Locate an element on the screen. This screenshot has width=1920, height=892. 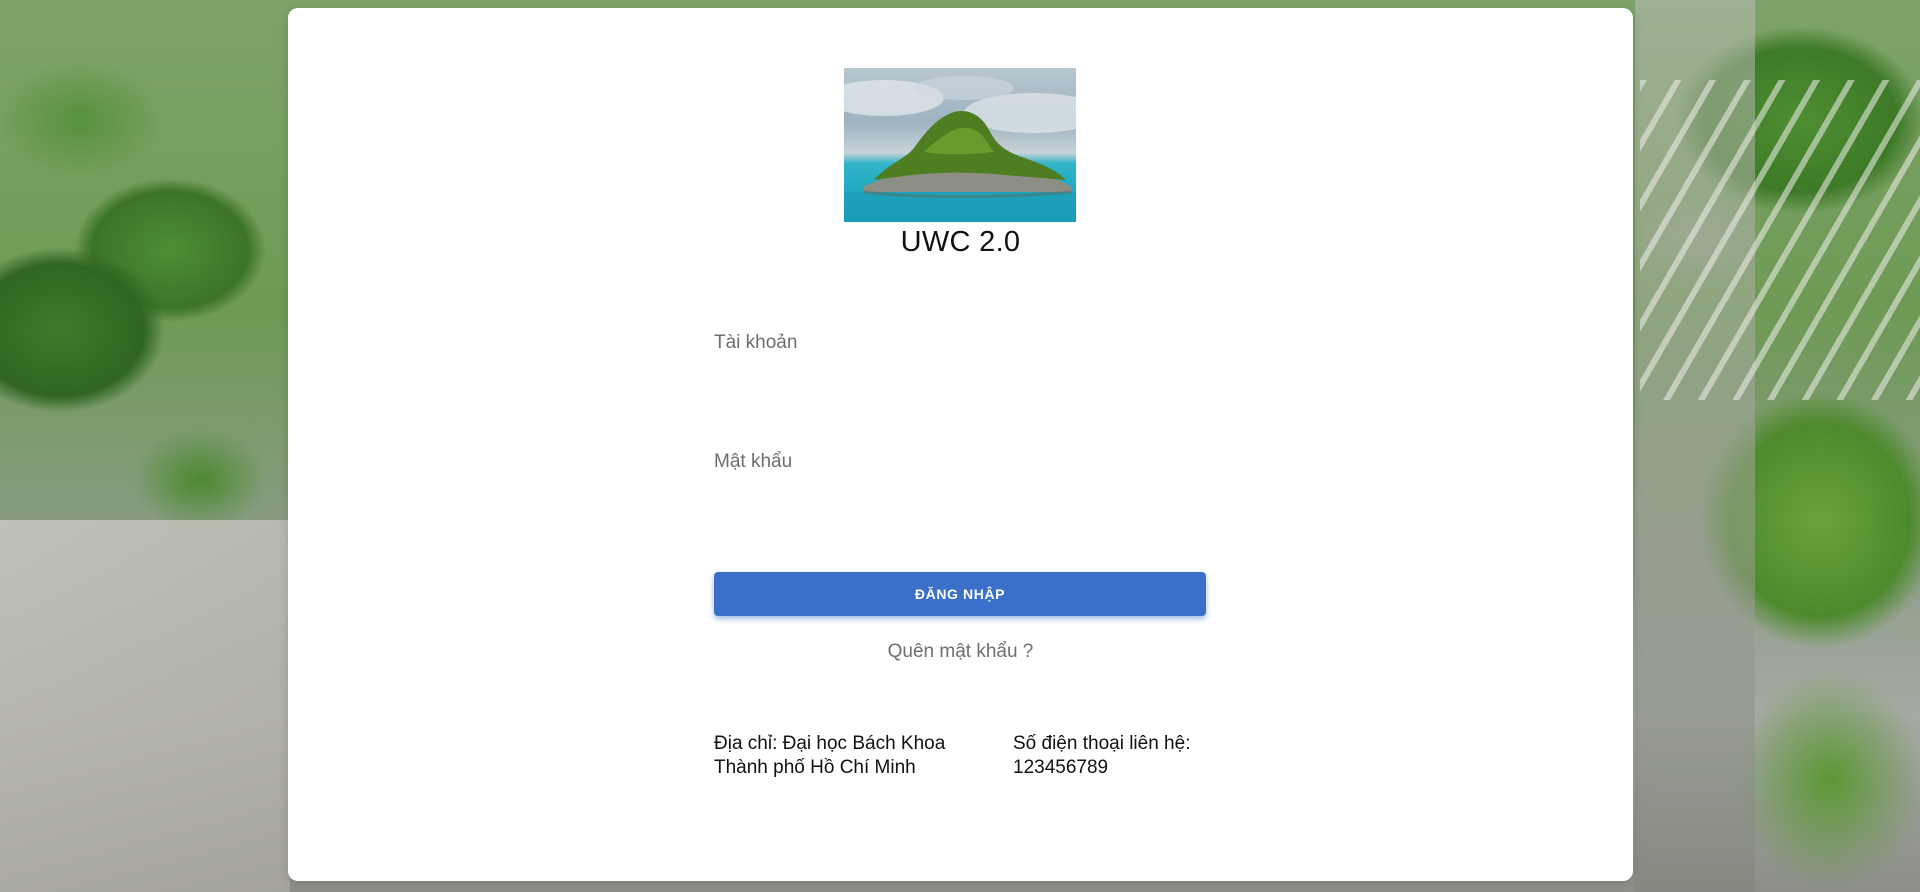
username-input is located at coordinates (962, 376).